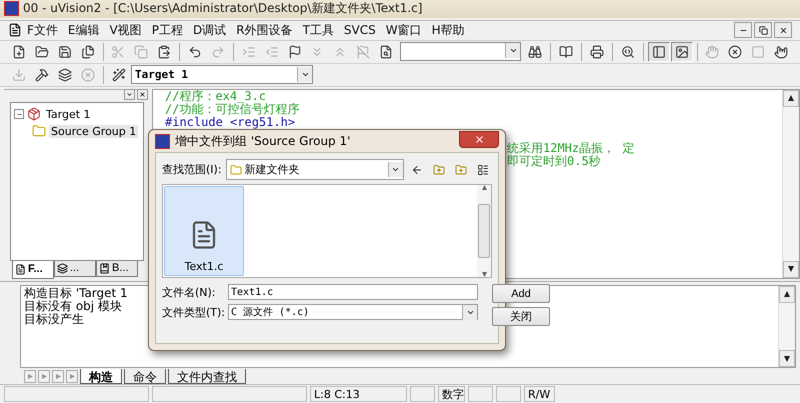 The height and width of the screenshot is (403, 800). What do you see at coordinates (358, 394) in the screenshot?
I see `status-position: L:8 C:13` at bounding box center [358, 394].